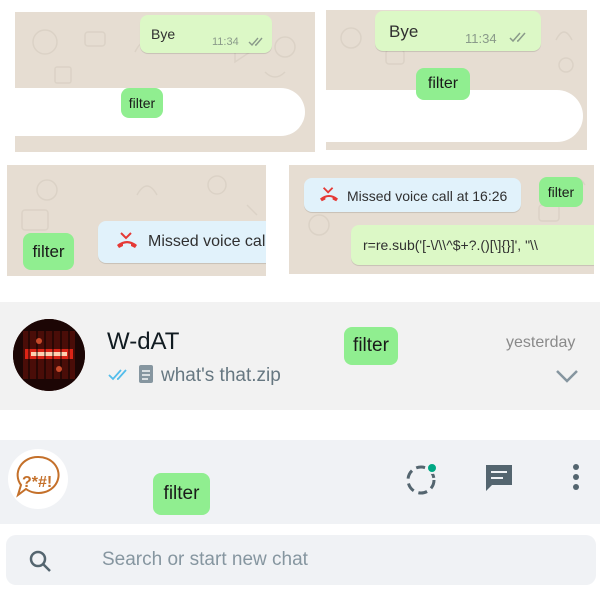 Image resolution: width=600 pixels, height=600 pixels. Describe the element at coordinates (541, 342) in the screenshot. I see `chat-time: yesterday` at that location.